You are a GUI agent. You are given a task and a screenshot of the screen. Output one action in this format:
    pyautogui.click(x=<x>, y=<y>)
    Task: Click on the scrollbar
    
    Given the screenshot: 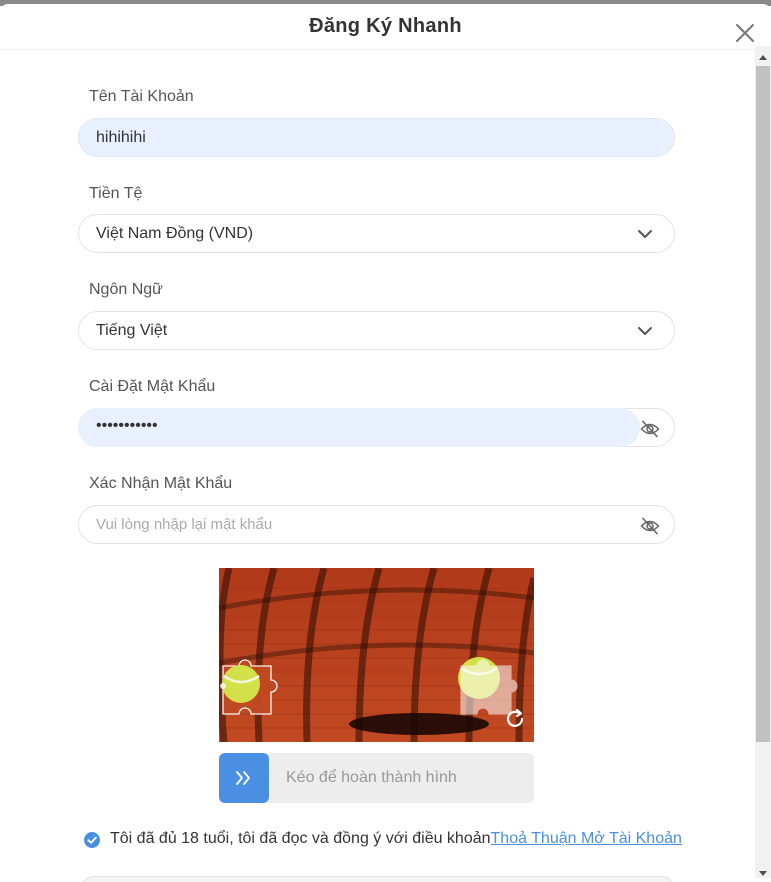 What is the action you would take?
    pyautogui.click(x=763, y=462)
    